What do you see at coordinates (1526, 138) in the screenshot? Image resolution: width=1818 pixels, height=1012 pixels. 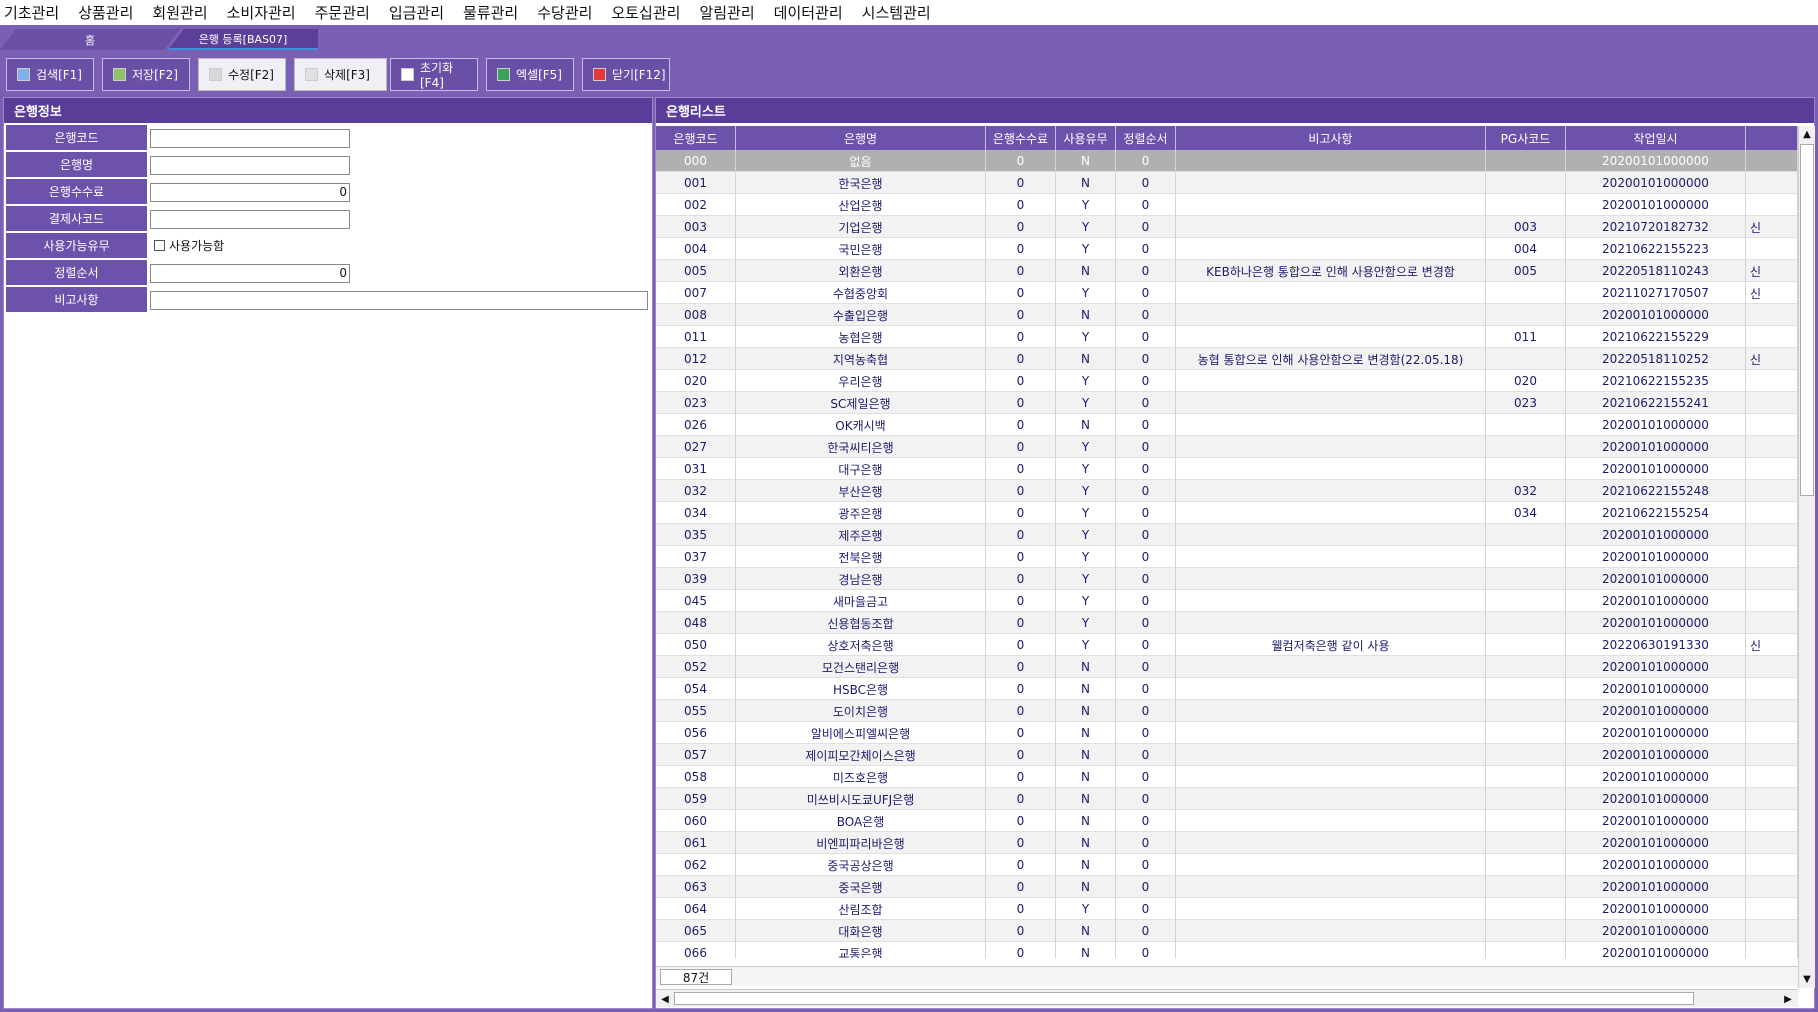 I see `column-header: PG사코드` at bounding box center [1526, 138].